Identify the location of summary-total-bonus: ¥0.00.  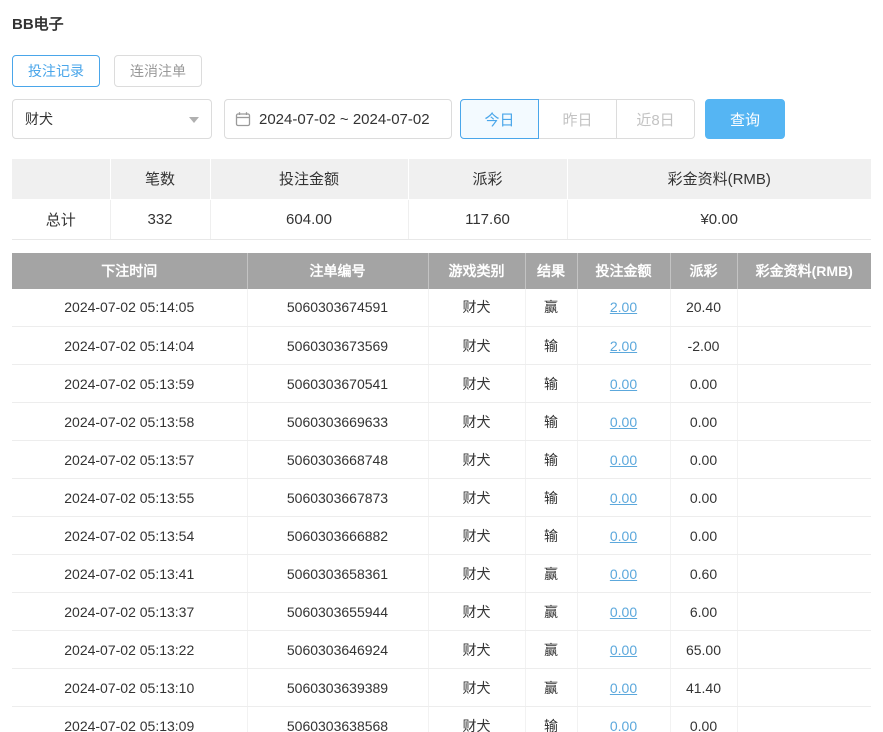
(719, 219).